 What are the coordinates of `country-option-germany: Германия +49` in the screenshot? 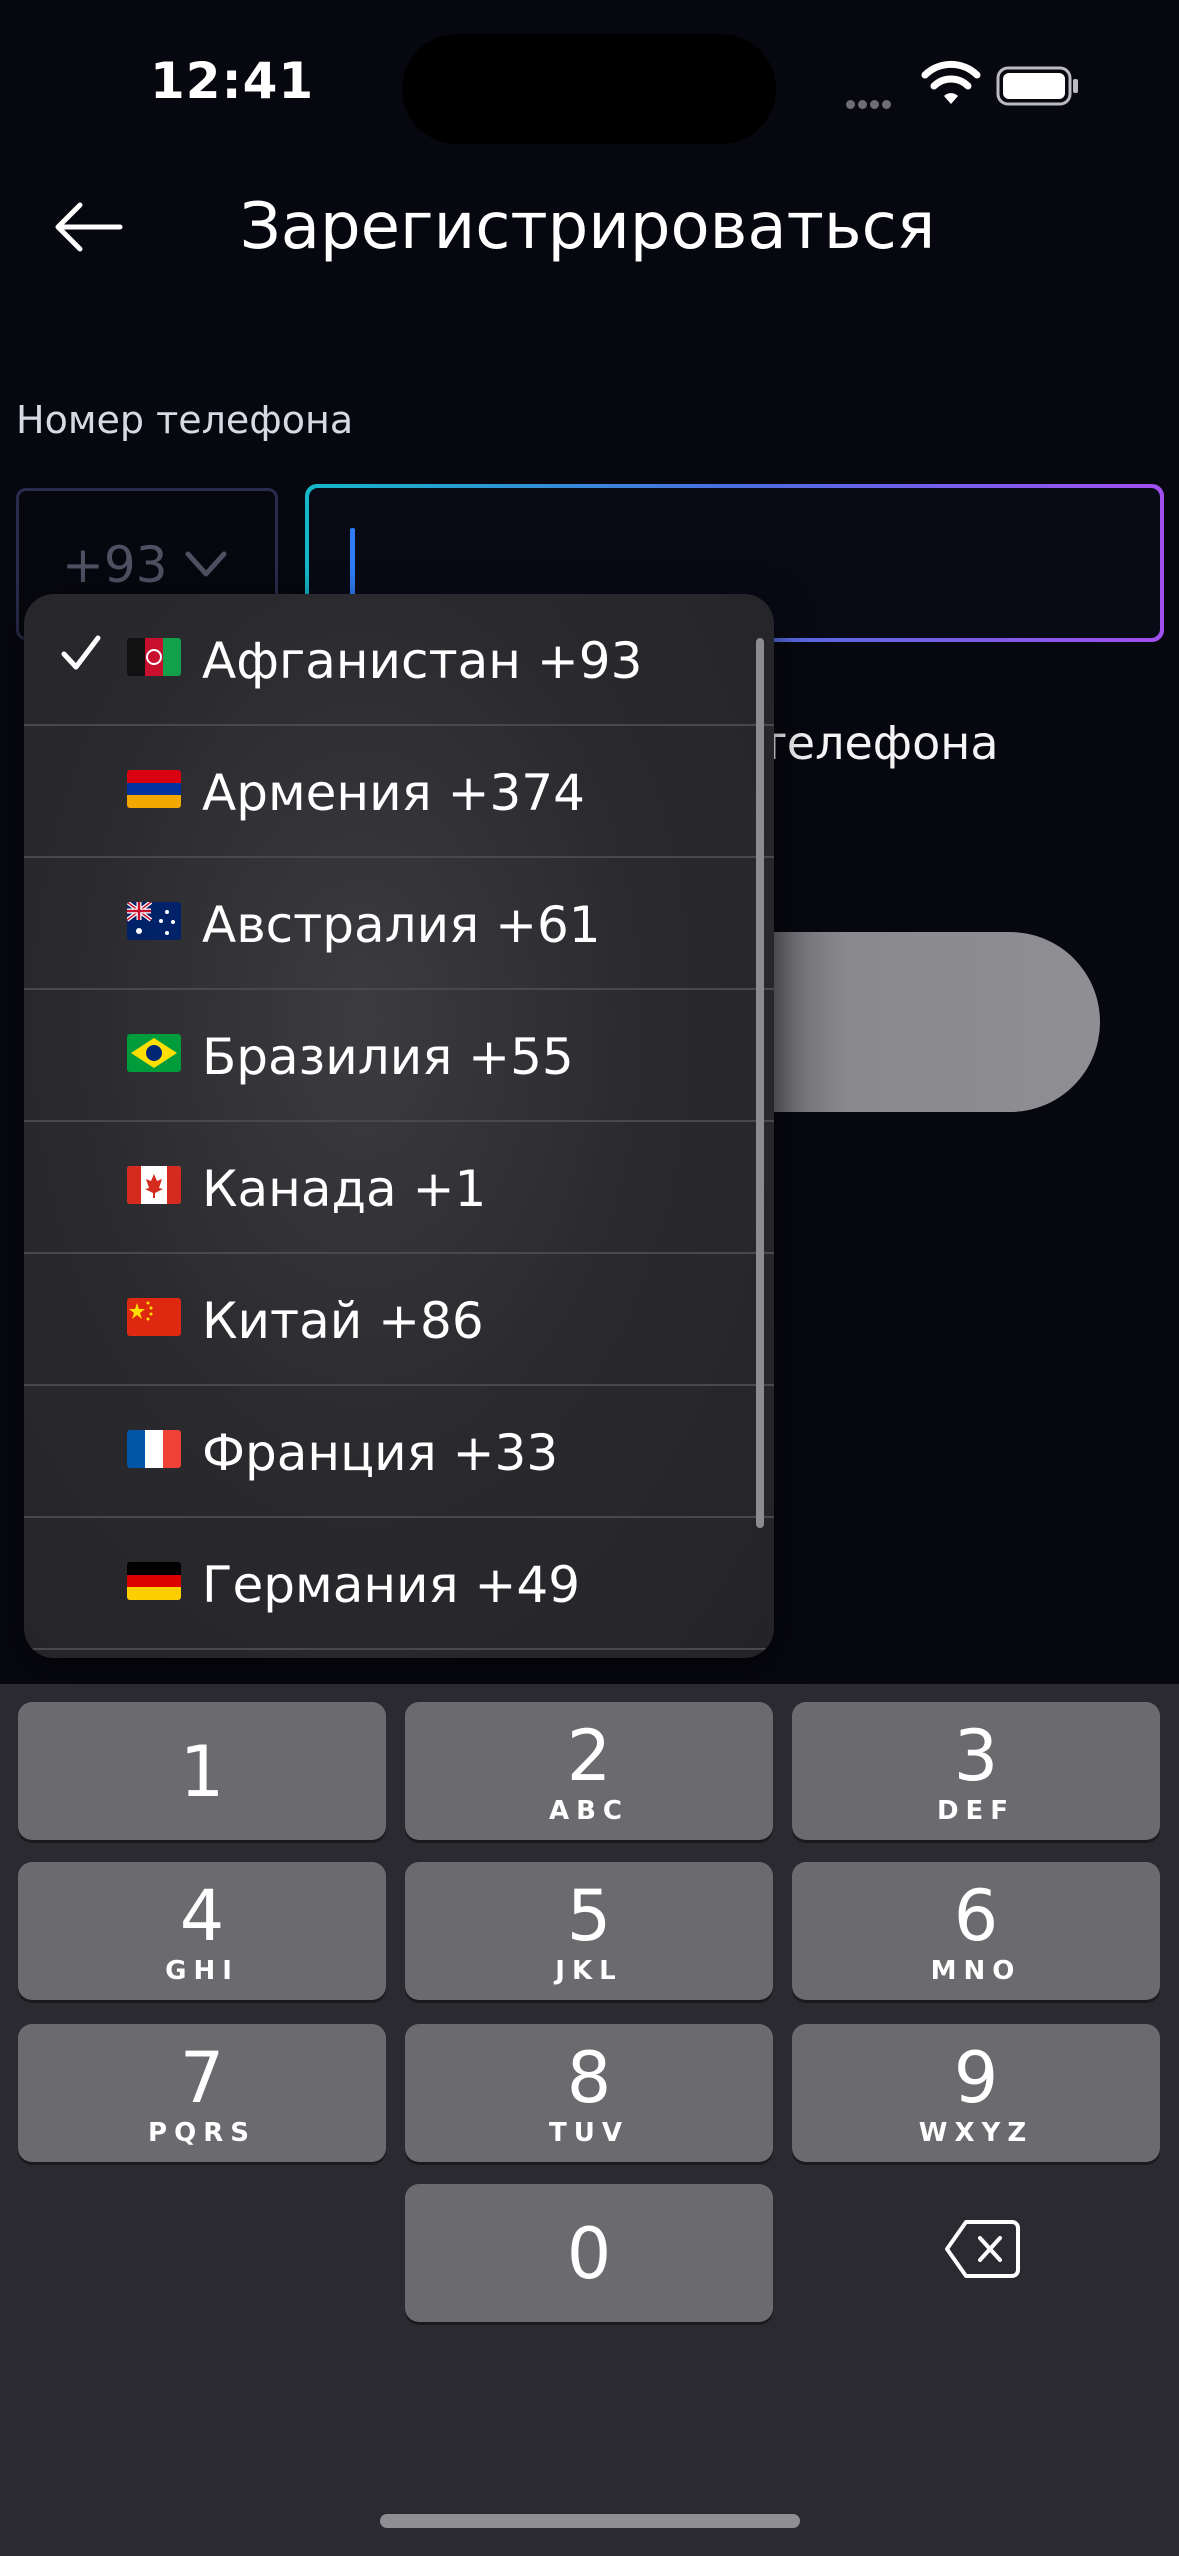 It's located at (399, 1584).